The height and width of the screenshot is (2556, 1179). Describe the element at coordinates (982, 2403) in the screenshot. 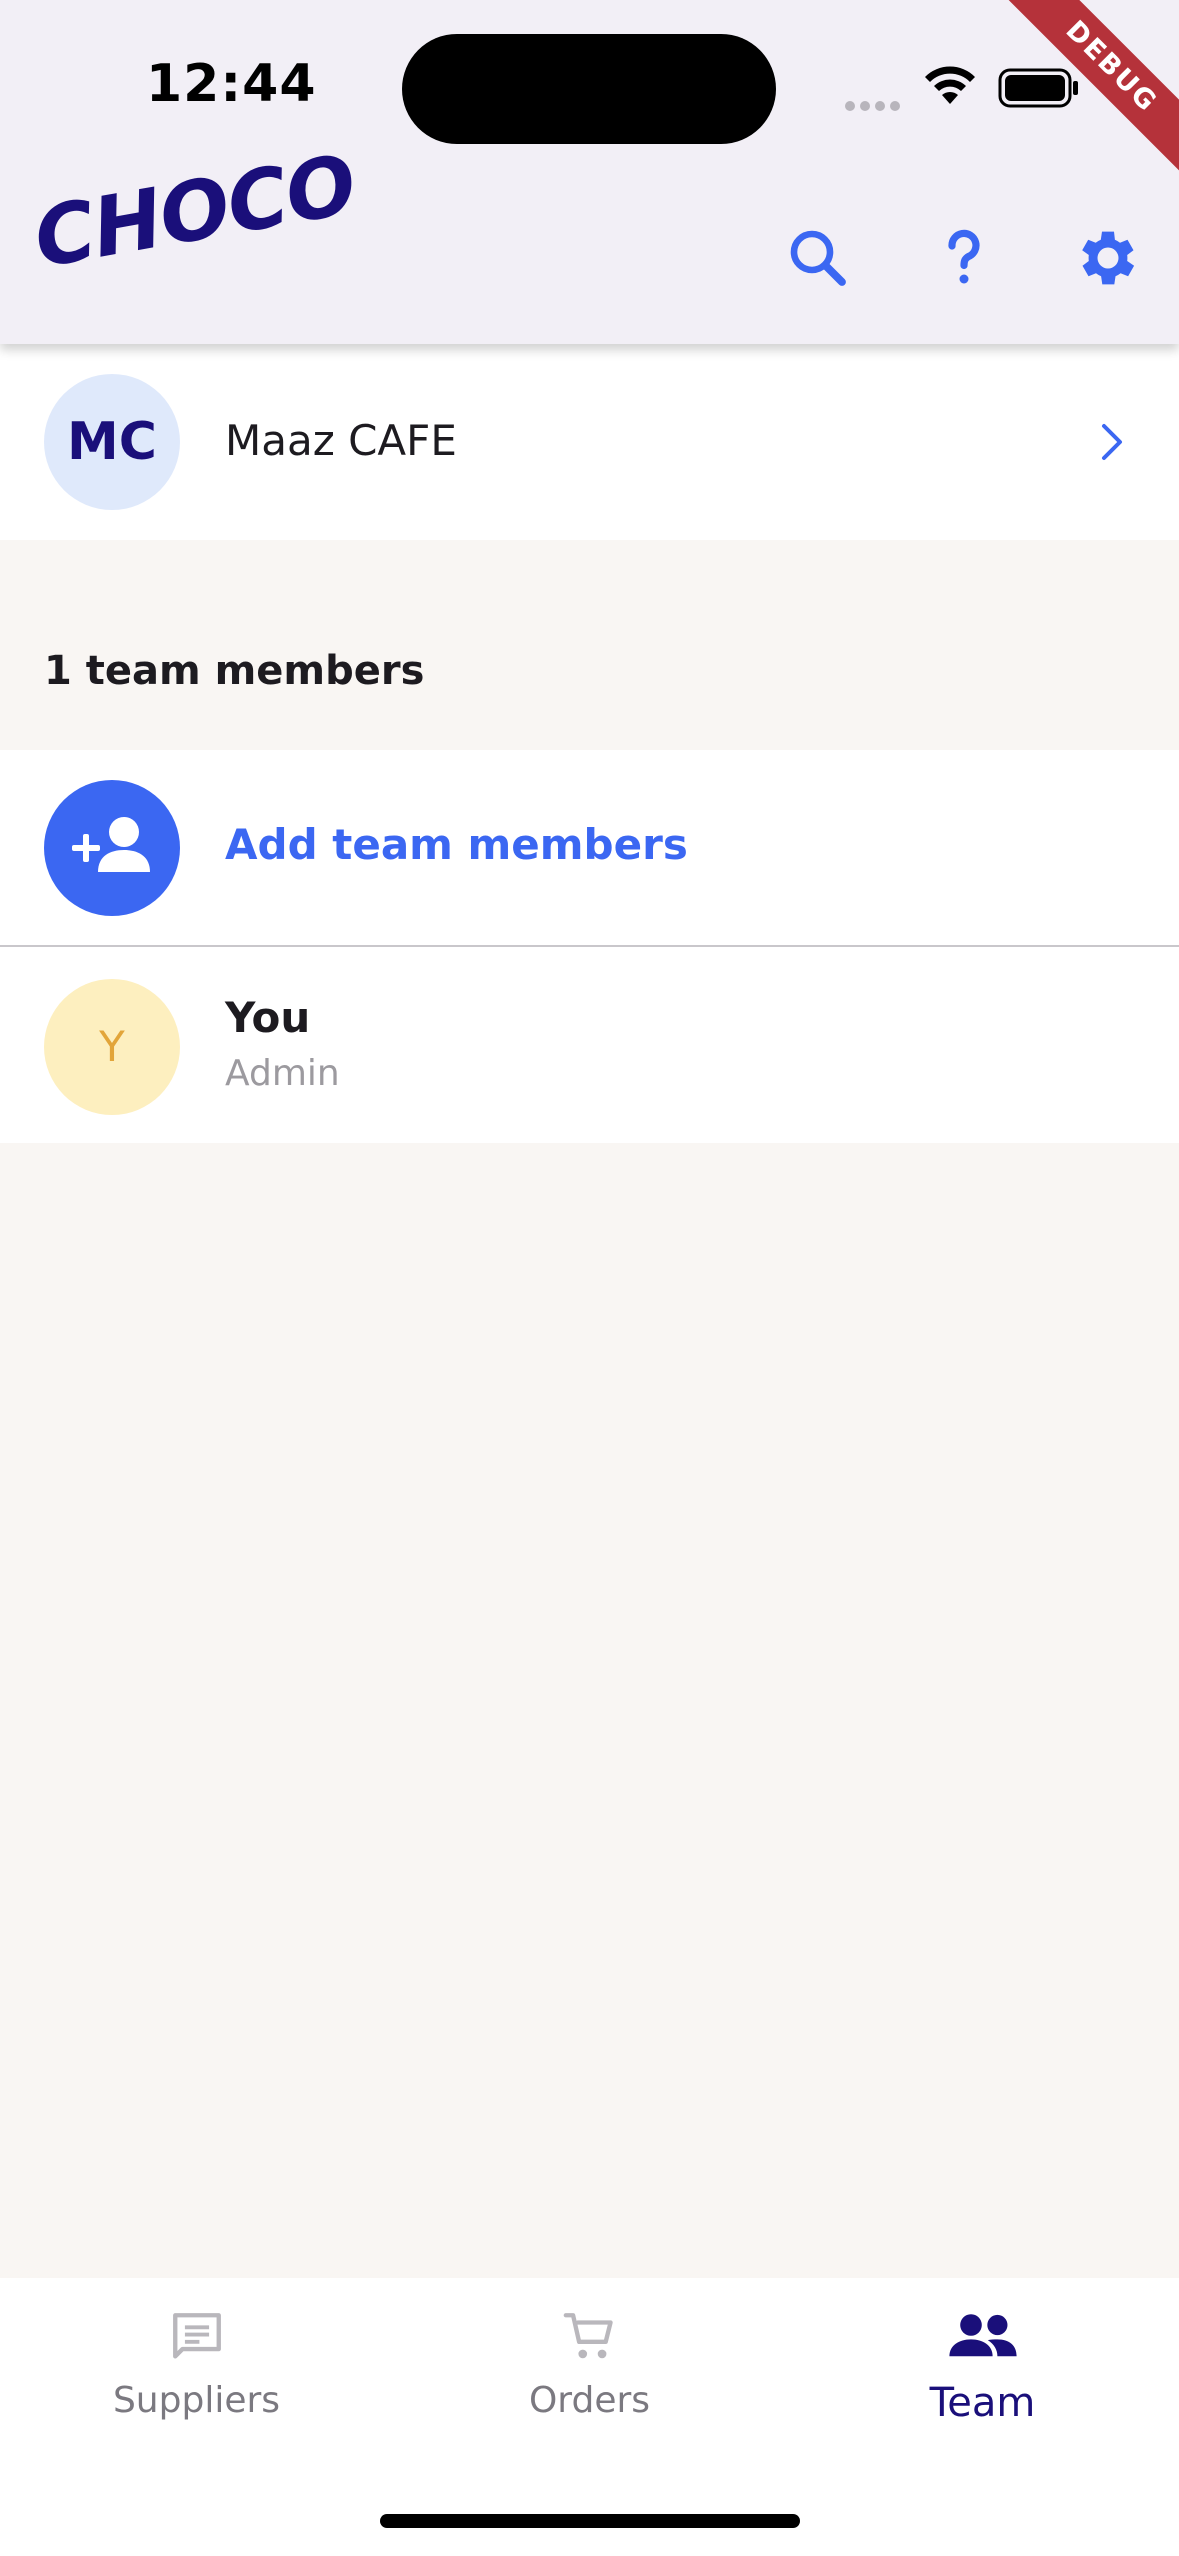

I see `nav-label: Team` at that location.